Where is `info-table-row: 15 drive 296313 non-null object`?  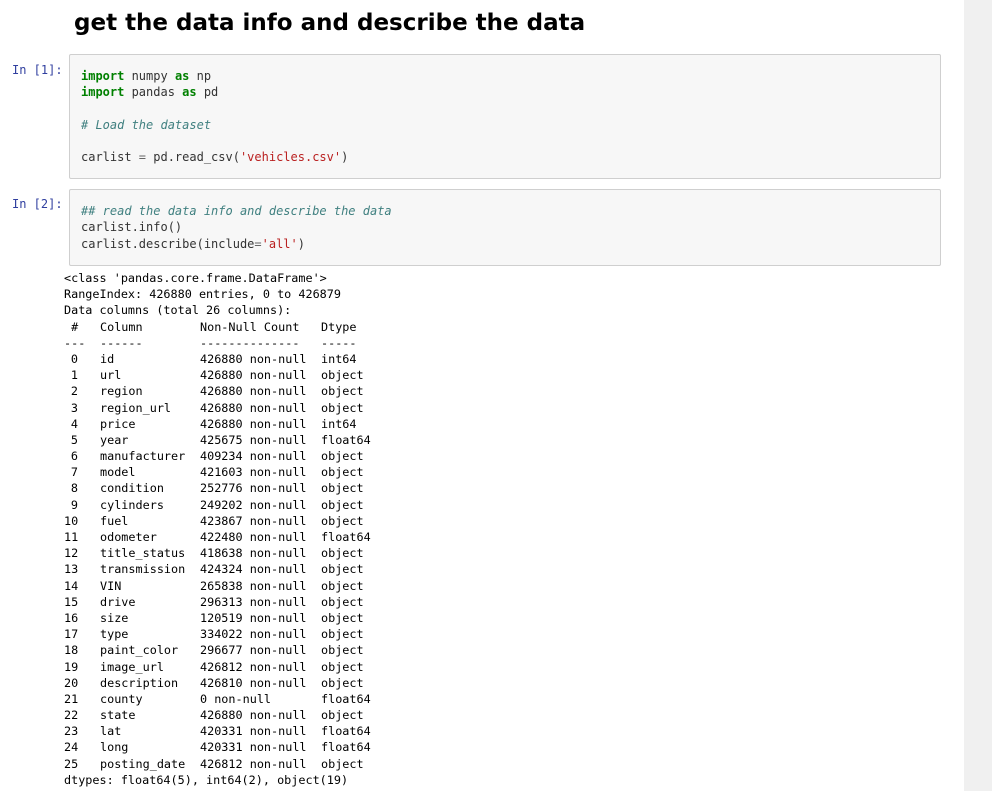
info-table-row: 15 drive 296313 non-null object is located at coordinates (504, 602).